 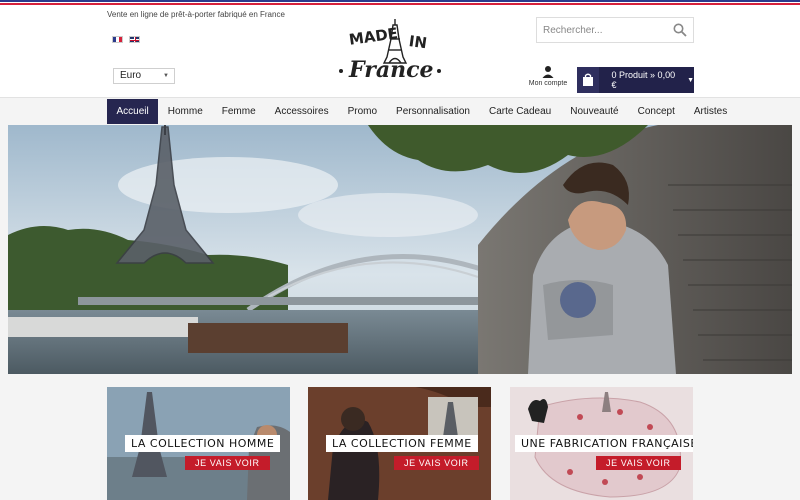 What do you see at coordinates (418, 42) in the screenshot?
I see `logo-text-in: IN` at bounding box center [418, 42].